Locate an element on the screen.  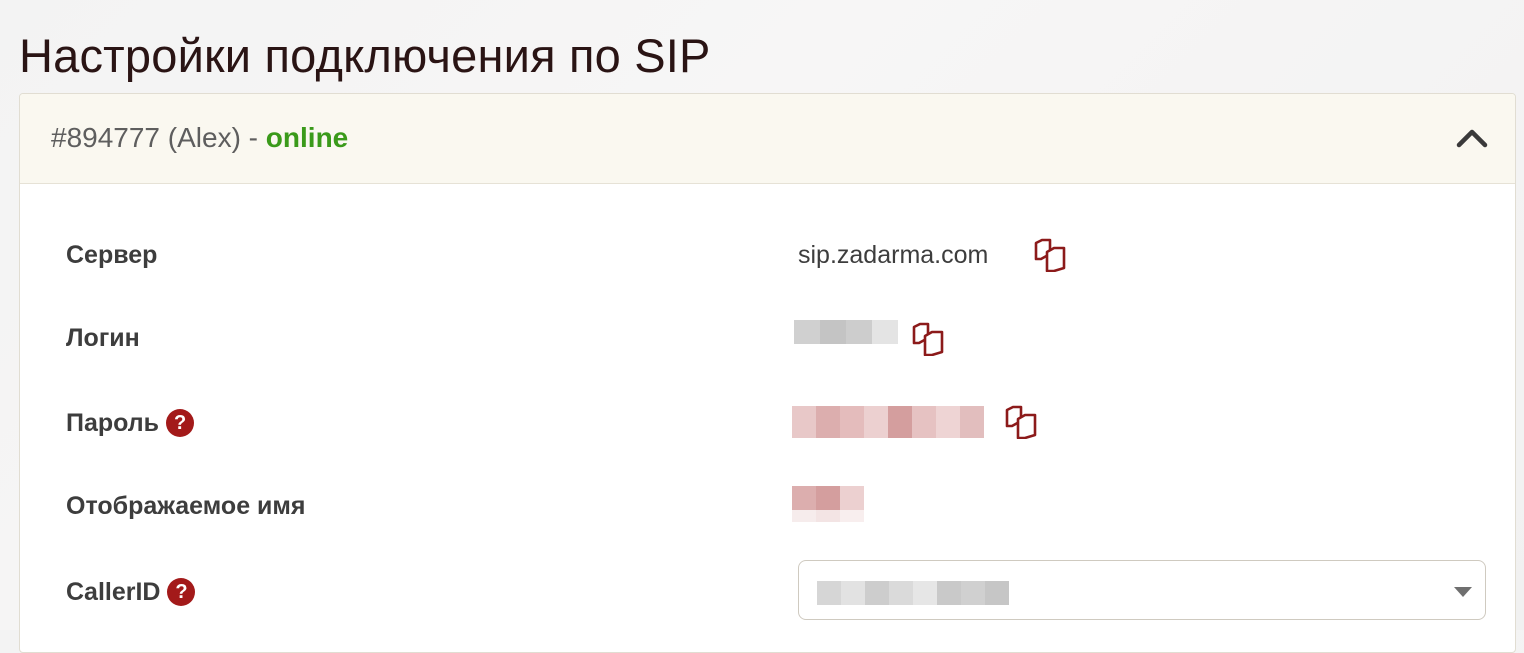
display-name-value-masked is located at coordinates (828, 498).